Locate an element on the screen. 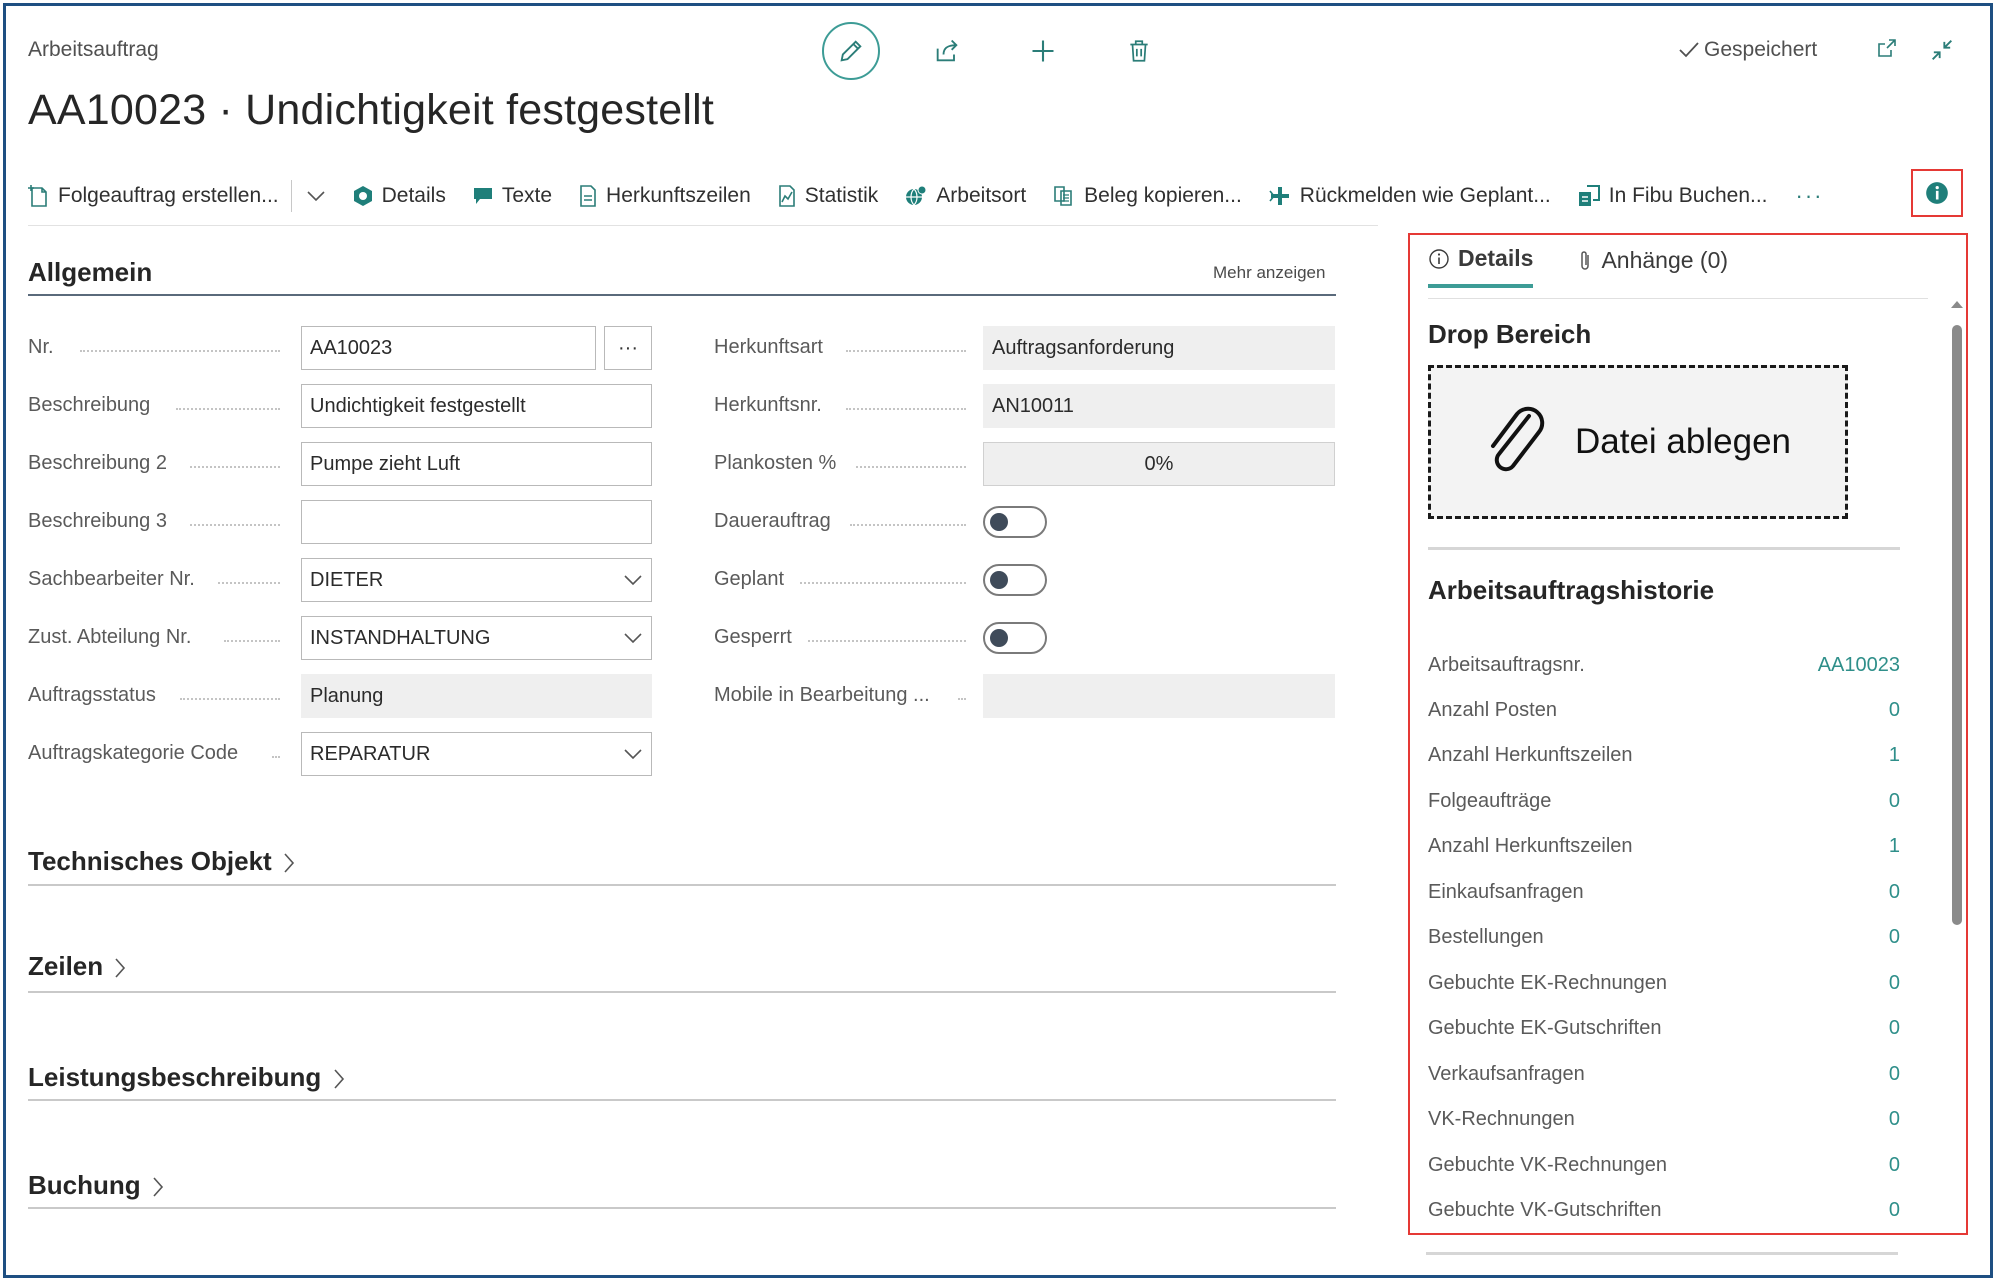 The image size is (1996, 1281). nr-label: Nr. is located at coordinates (41, 347).